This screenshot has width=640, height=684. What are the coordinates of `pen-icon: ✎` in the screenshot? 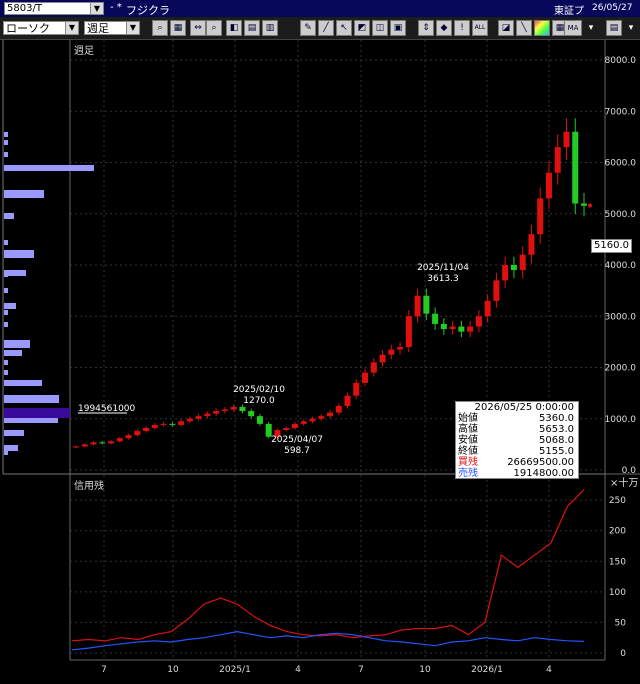 It's located at (308, 28).